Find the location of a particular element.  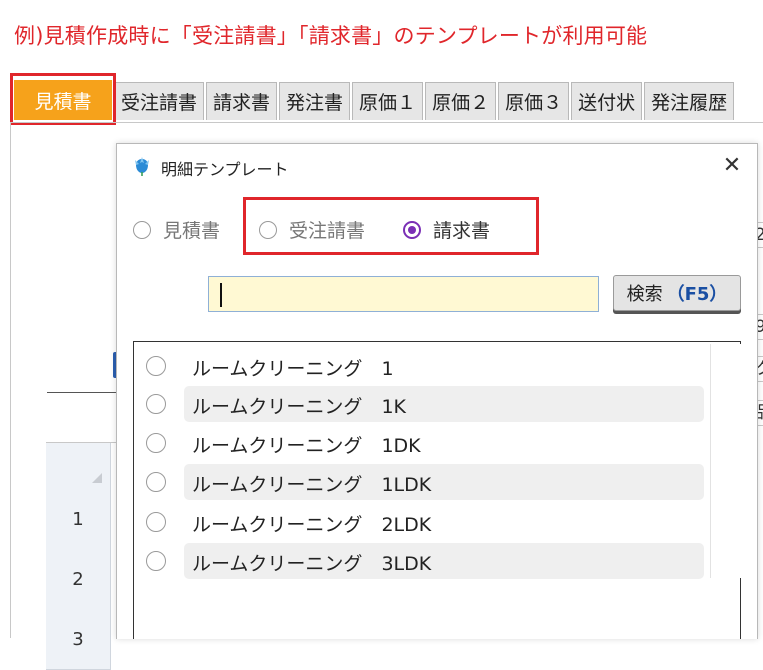

list-item: ルームクリーニング 2LDK is located at coordinates (421, 522).